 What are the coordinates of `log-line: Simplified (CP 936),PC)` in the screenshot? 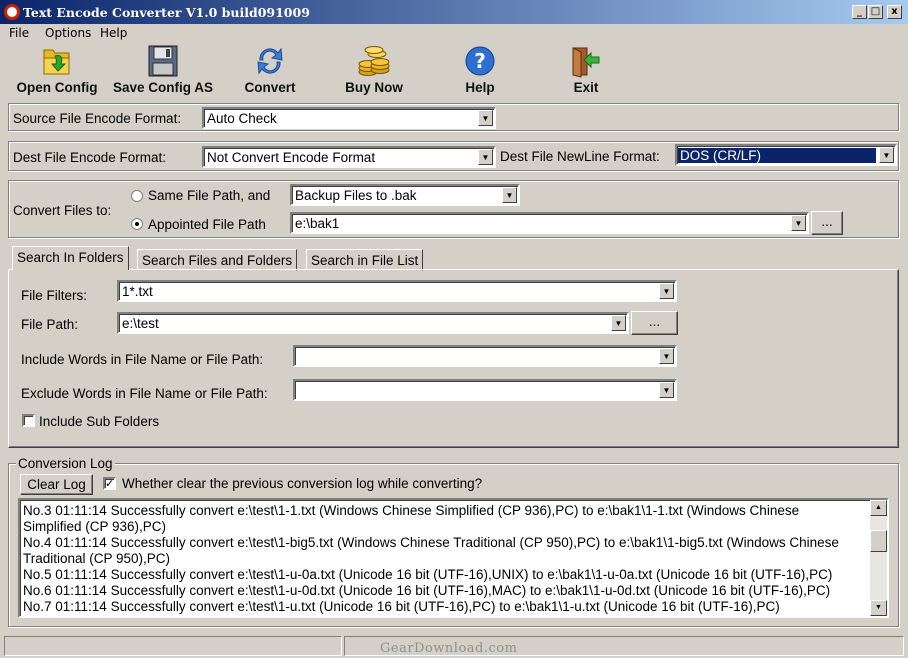 It's located at (95, 526).